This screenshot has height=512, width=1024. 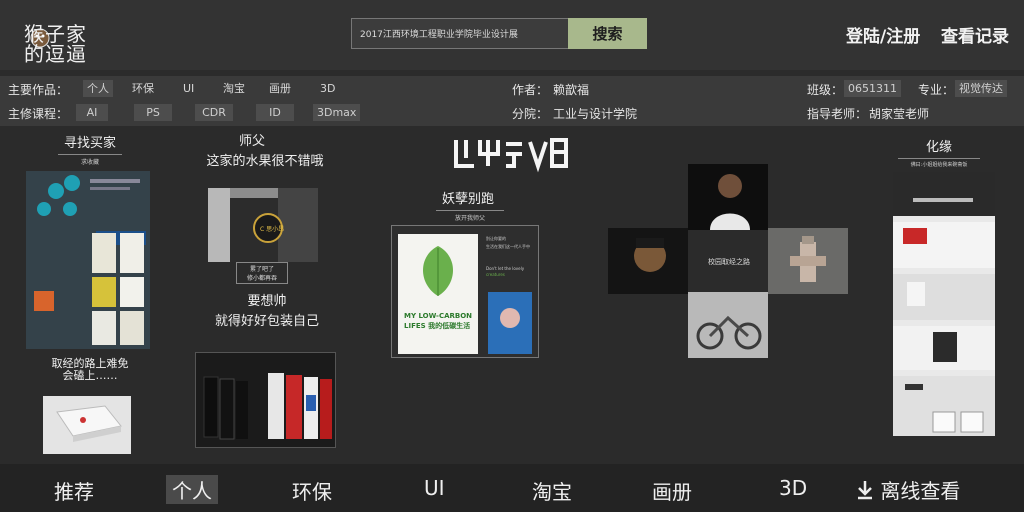 What do you see at coordinates (883, 34) in the screenshot?
I see `login-register-link: 登陆/注册` at bounding box center [883, 34].